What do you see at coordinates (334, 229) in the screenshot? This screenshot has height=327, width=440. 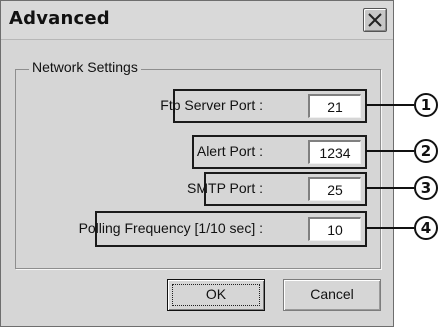 I see `polling-frequency-input` at bounding box center [334, 229].